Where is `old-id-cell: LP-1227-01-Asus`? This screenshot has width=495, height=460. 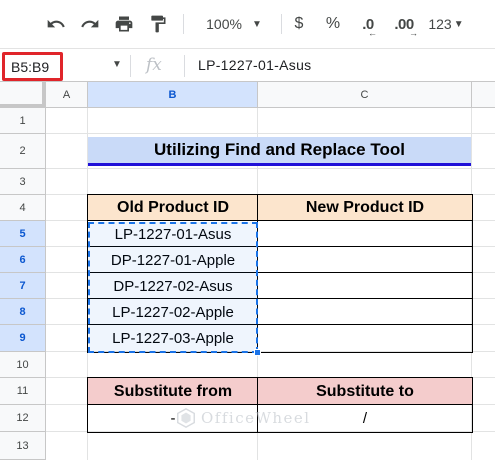
old-id-cell: LP-1227-01-Asus is located at coordinates (173, 234).